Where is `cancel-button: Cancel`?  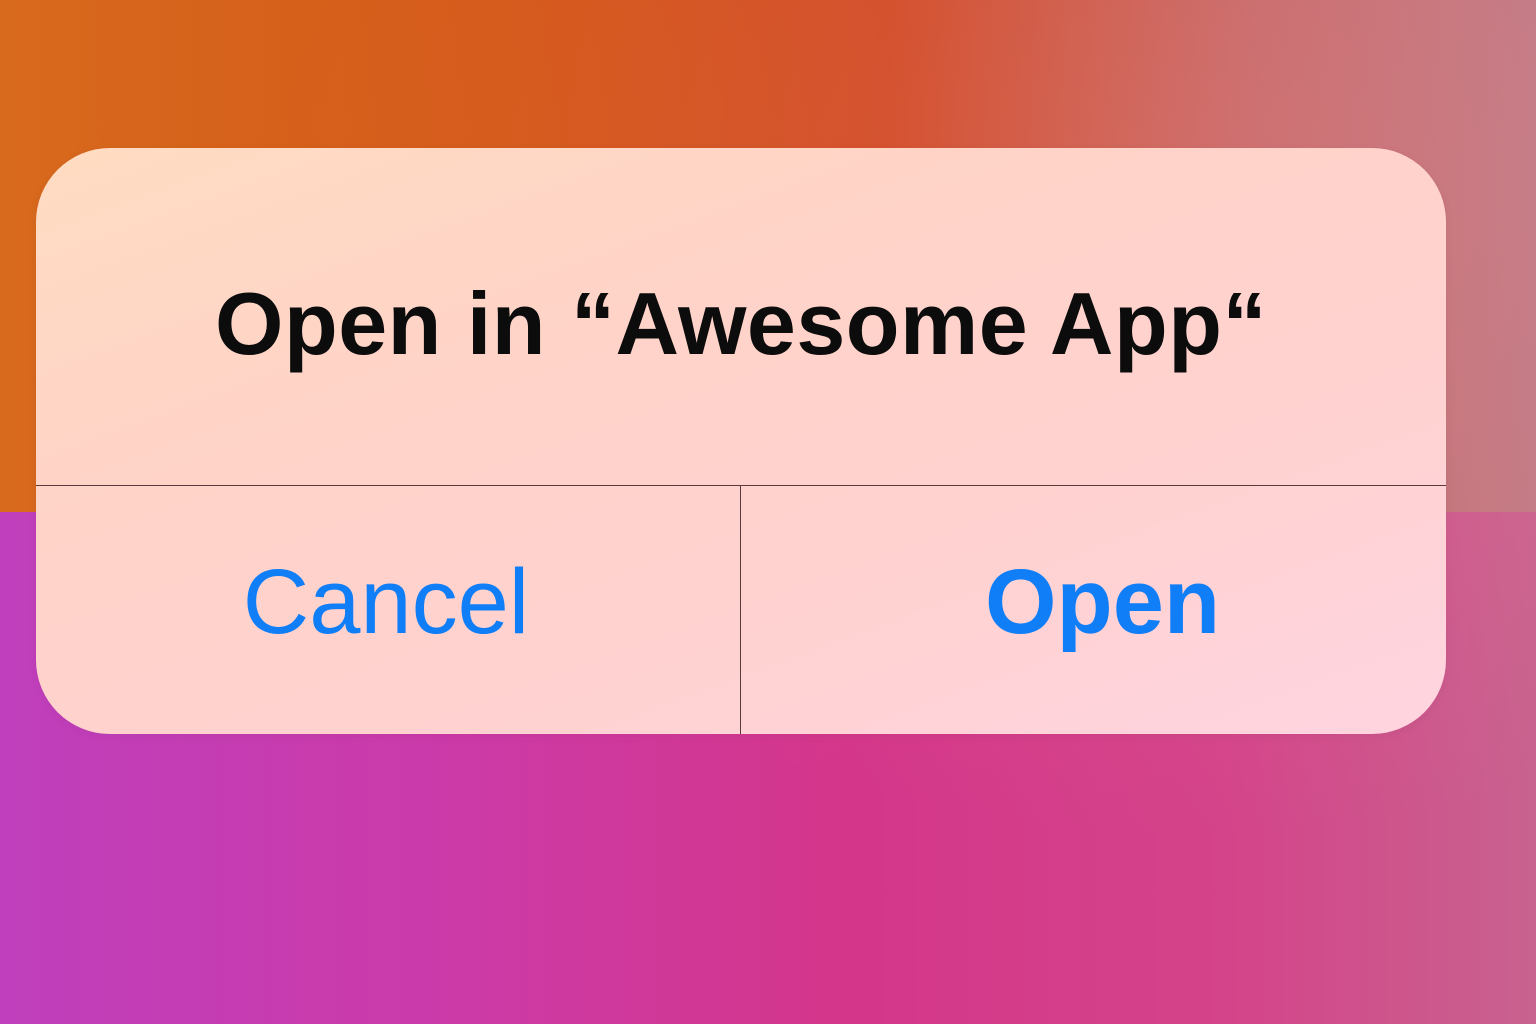 cancel-button: Cancel is located at coordinates (388, 610).